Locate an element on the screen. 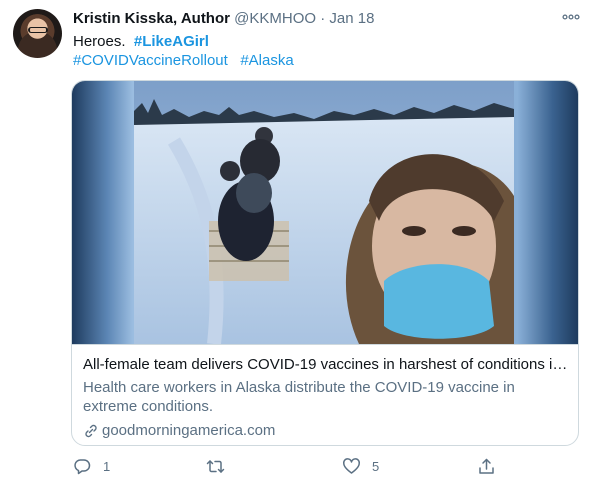  retweet-icon is located at coordinates (215, 466).